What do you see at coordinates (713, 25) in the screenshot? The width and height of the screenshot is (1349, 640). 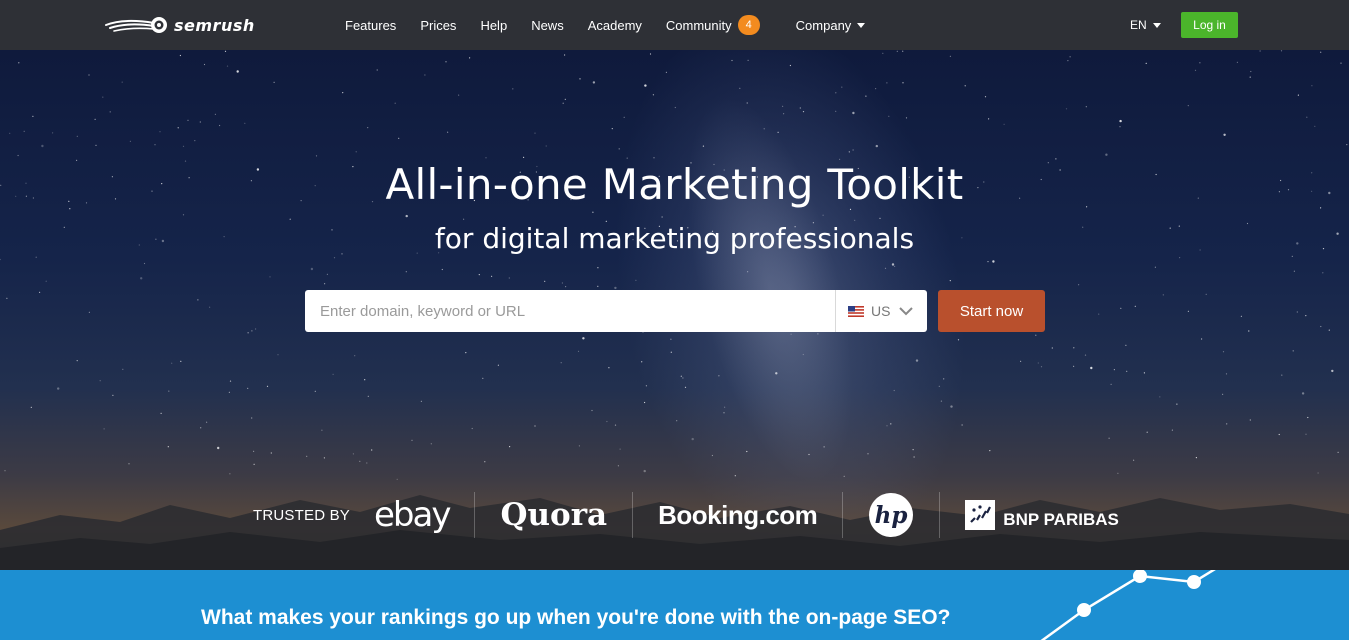 I see `nav-community: Community 4` at bounding box center [713, 25].